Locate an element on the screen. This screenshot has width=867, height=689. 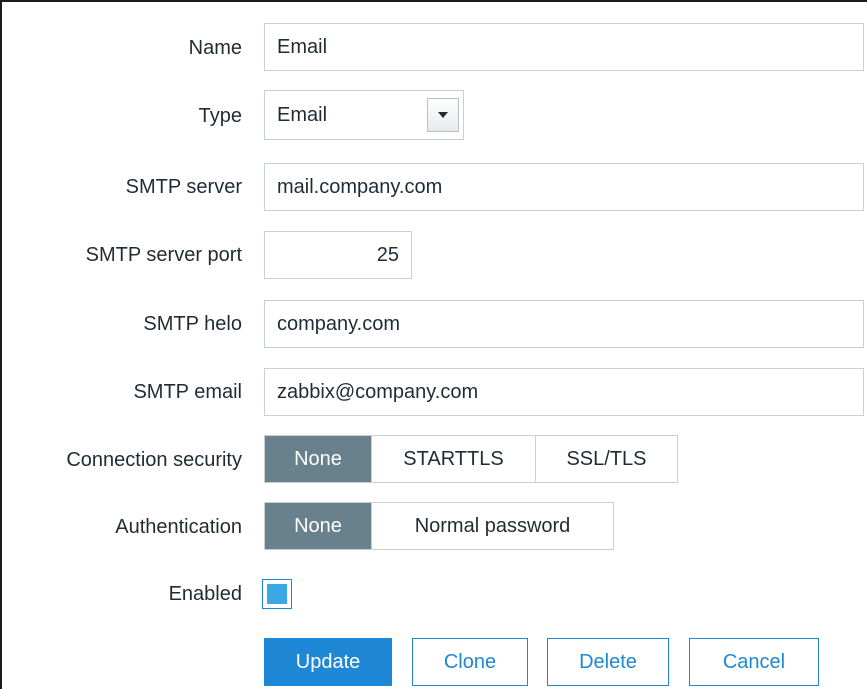
smtp-email-input: zabbix@company.com is located at coordinates (564, 392).